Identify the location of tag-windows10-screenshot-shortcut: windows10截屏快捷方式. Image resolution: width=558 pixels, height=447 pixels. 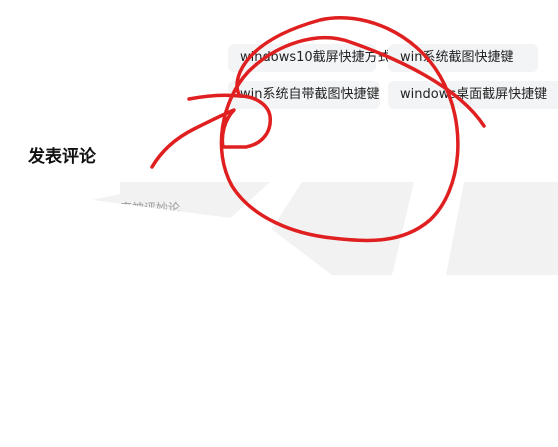
(309, 58).